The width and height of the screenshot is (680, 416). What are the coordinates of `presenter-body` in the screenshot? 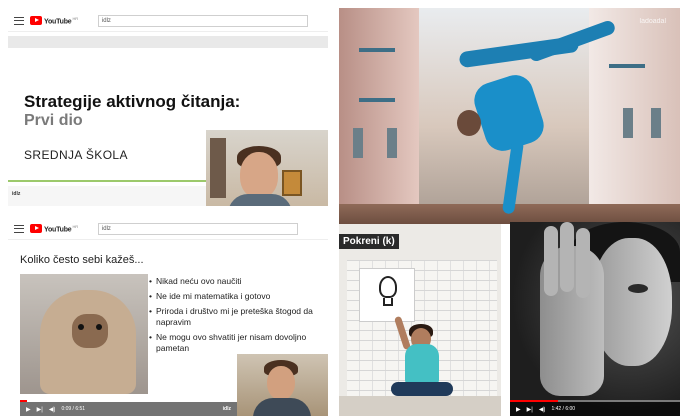 It's located at (282, 407).